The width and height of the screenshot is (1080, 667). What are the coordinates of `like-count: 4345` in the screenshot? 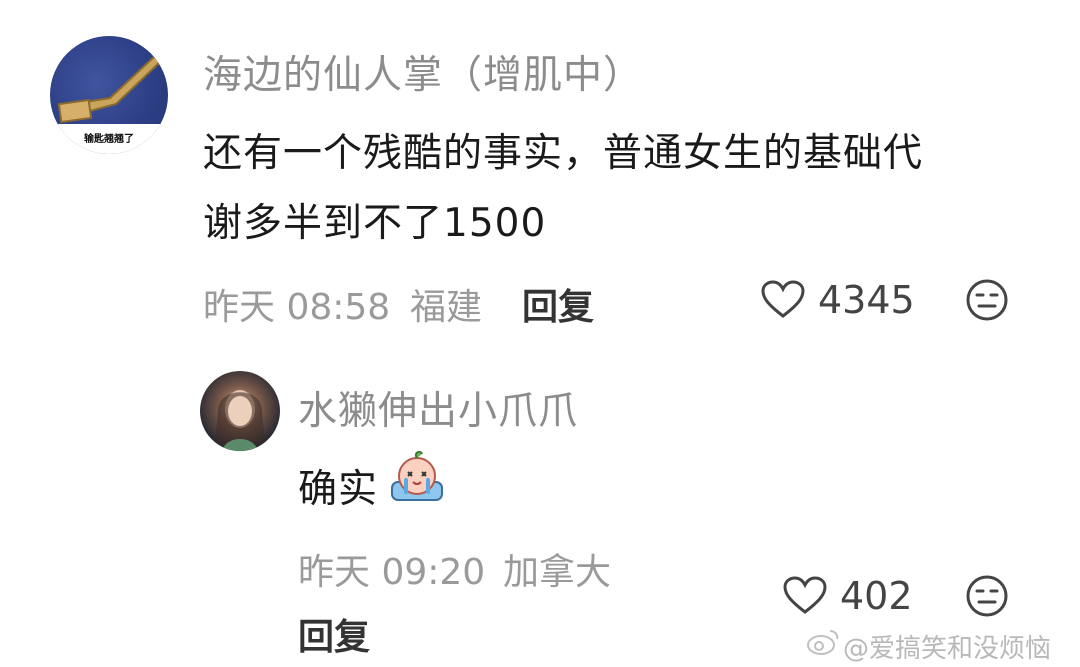 It's located at (866, 300).